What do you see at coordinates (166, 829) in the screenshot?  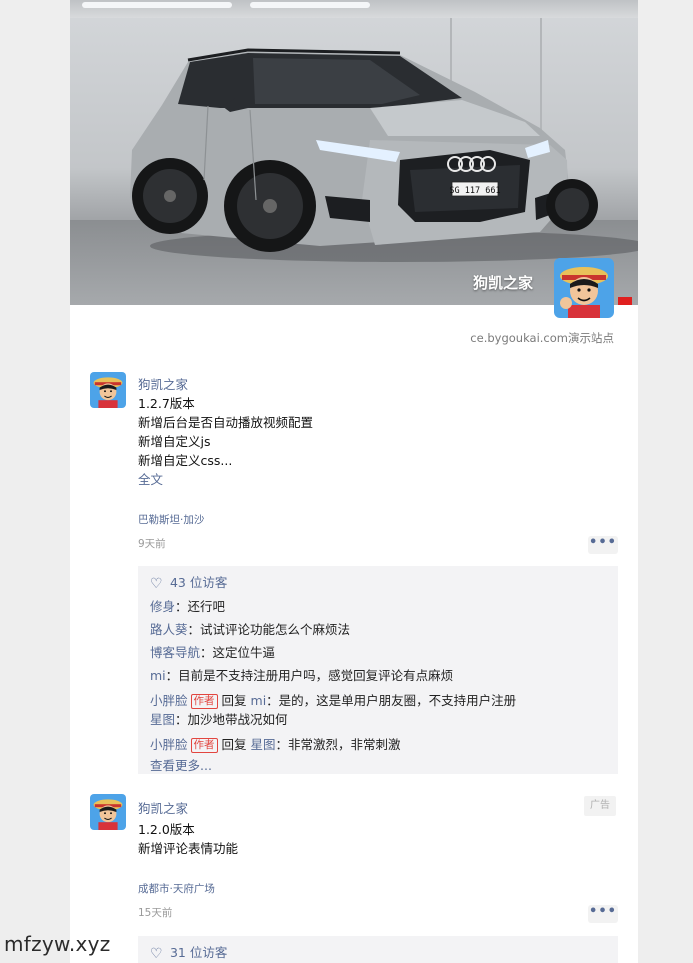 I see `post-text-line: 1.2.0版本` at bounding box center [166, 829].